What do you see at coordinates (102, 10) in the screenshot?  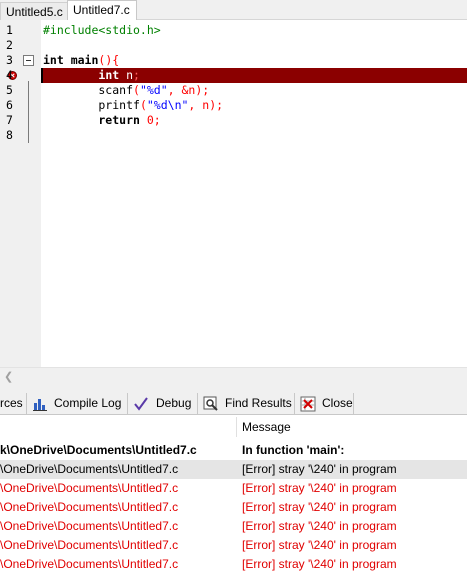 I see `tab-untitled7: Untitled7.c` at bounding box center [102, 10].